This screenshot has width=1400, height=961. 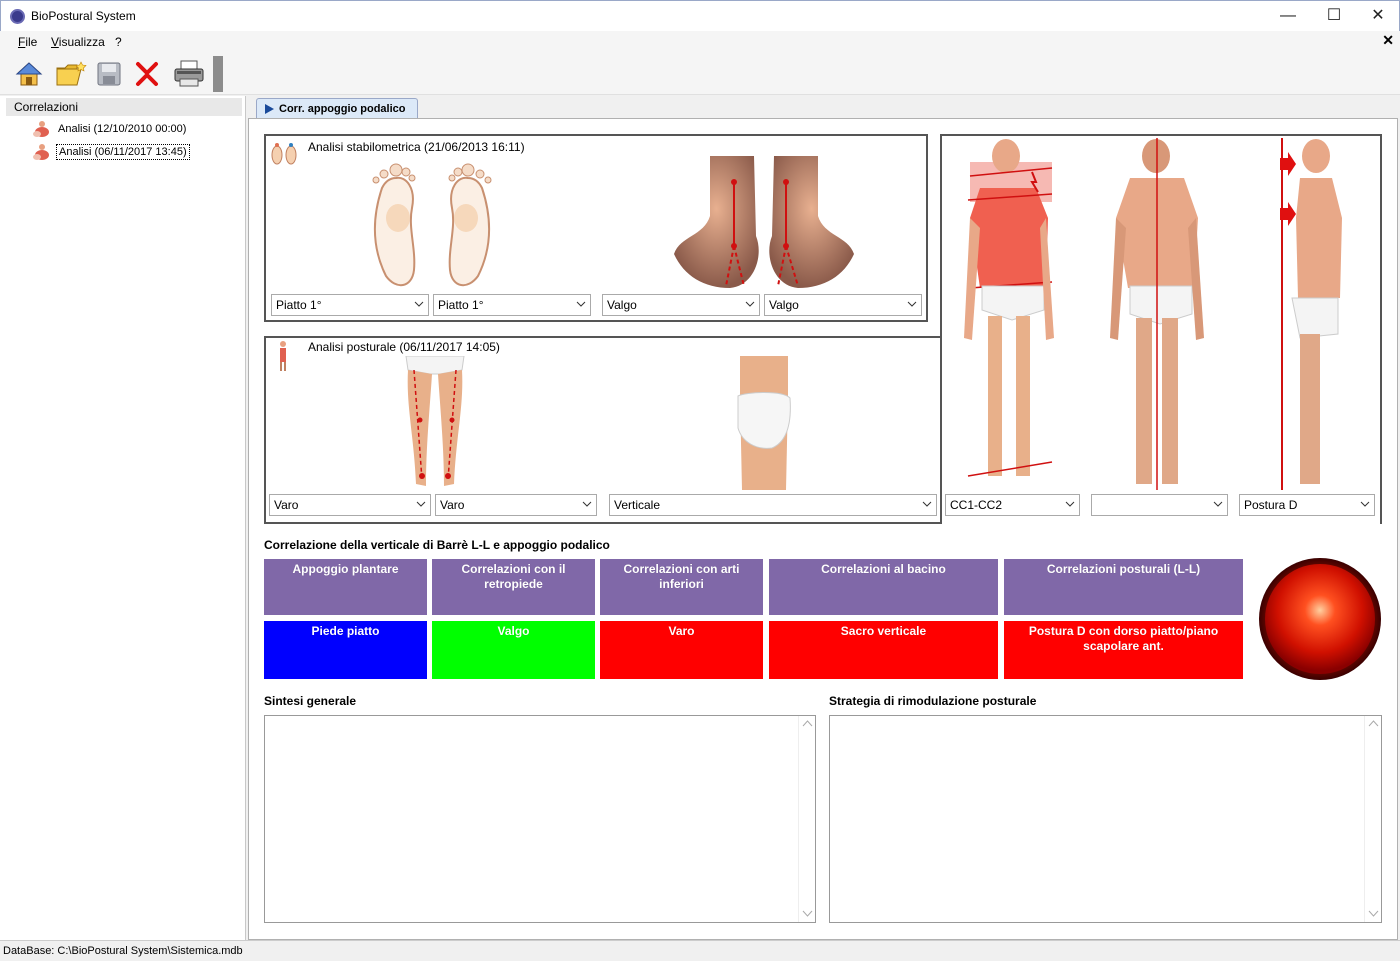 I want to click on feet-icon, so click(x=285, y=154).